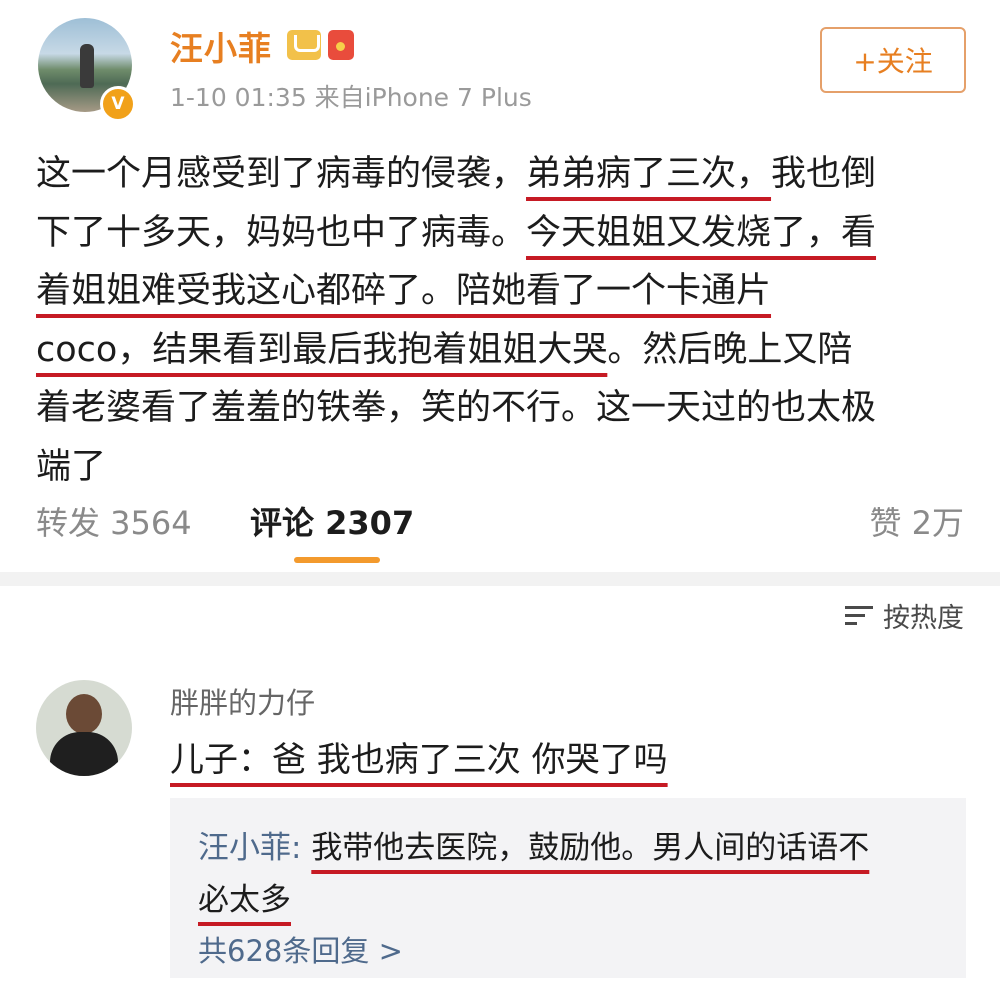 Image resolution: width=1000 pixels, height=981 pixels. Describe the element at coordinates (500, 579) in the screenshot. I see `section-divider` at that location.